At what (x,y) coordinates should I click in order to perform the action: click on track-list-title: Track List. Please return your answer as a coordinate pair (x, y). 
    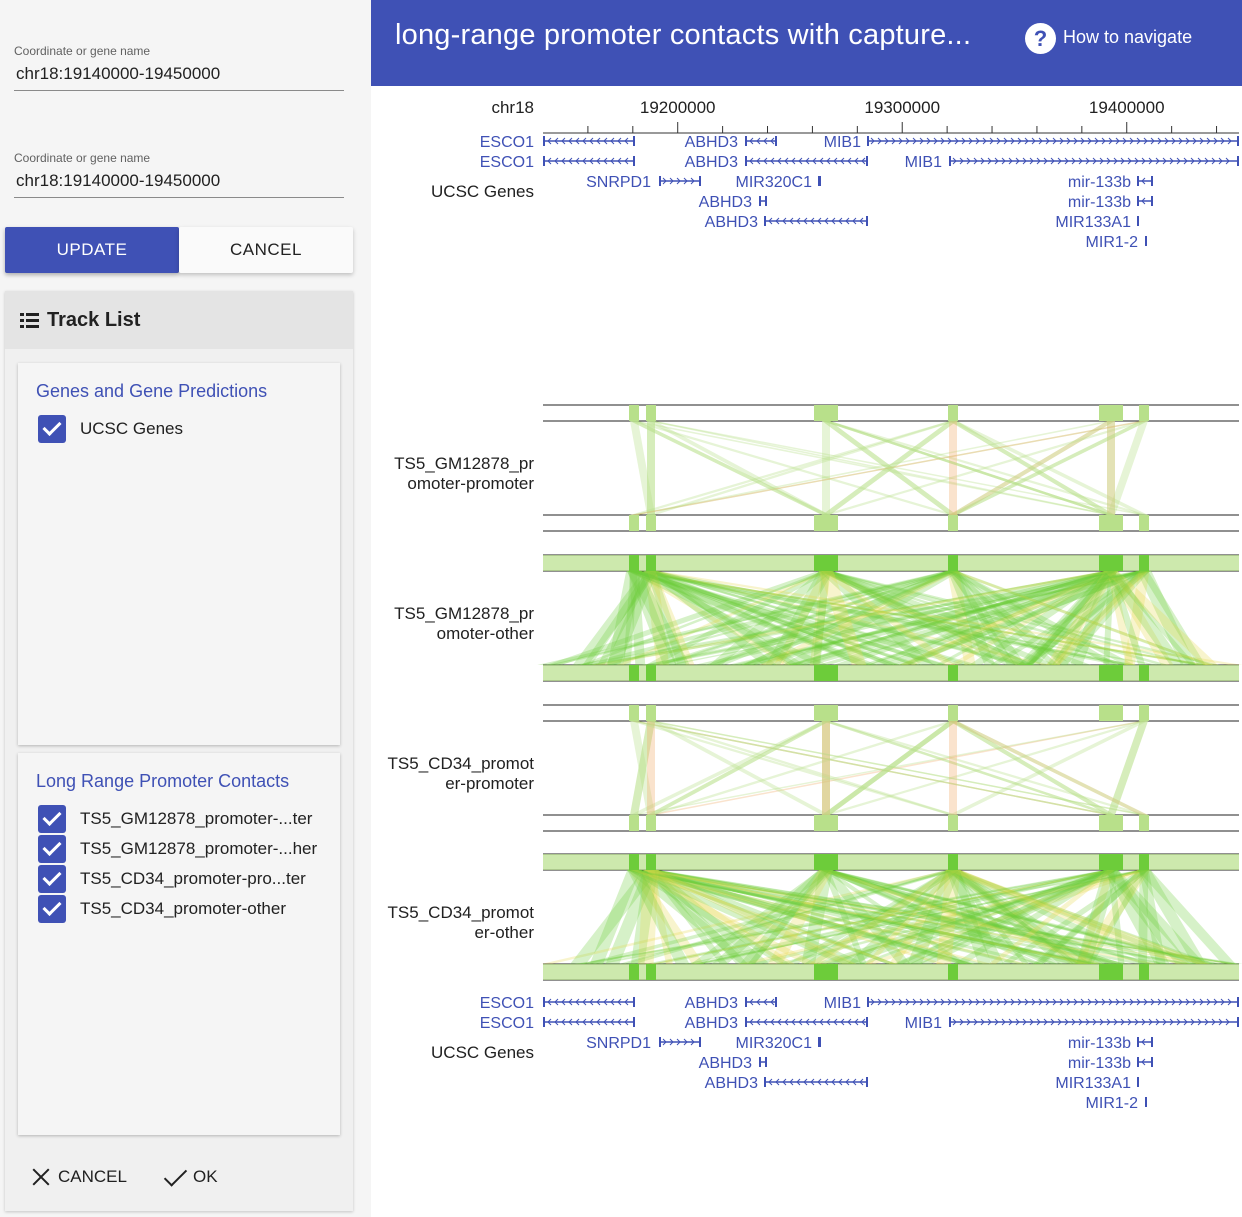
    Looking at the image, I should click on (94, 319).